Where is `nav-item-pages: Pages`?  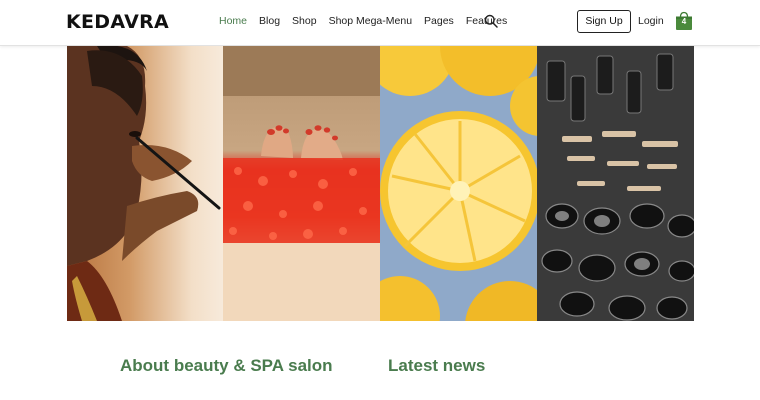
nav-item-pages: Pages is located at coordinates (439, 21).